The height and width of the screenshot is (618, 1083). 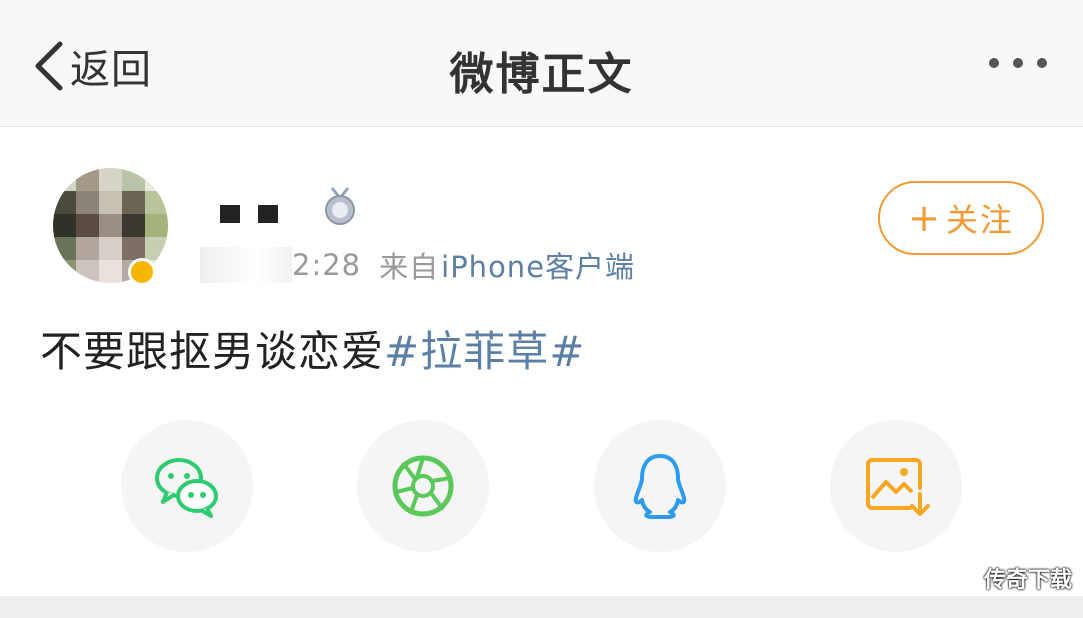 What do you see at coordinates (538, 265) in the screenshot?
I see `source-link: iPhone客户端` at bounding box center [538, 265].